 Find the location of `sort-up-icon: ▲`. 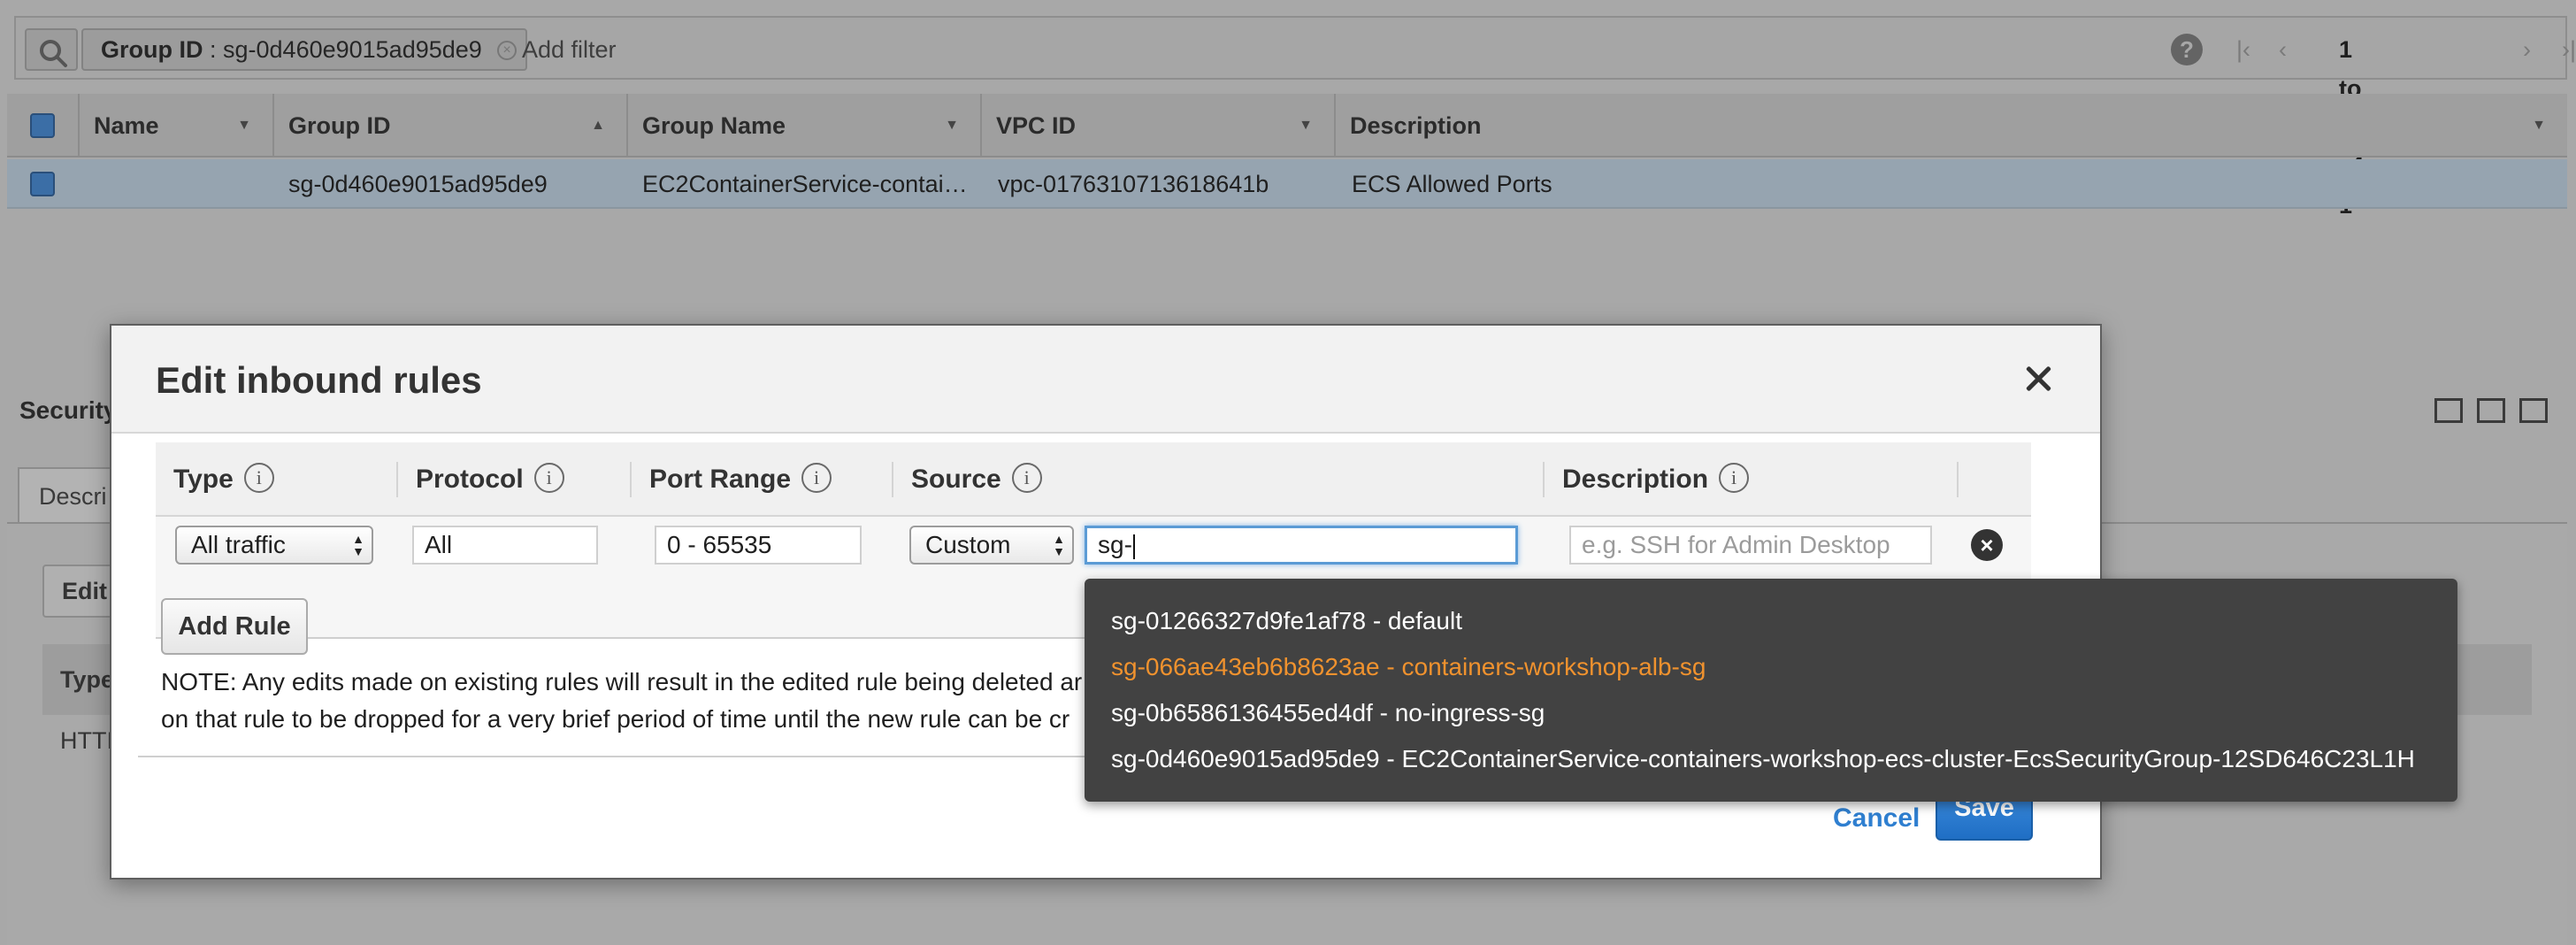

sort-up-icon: ▲ is located at coordinates (598, 125).